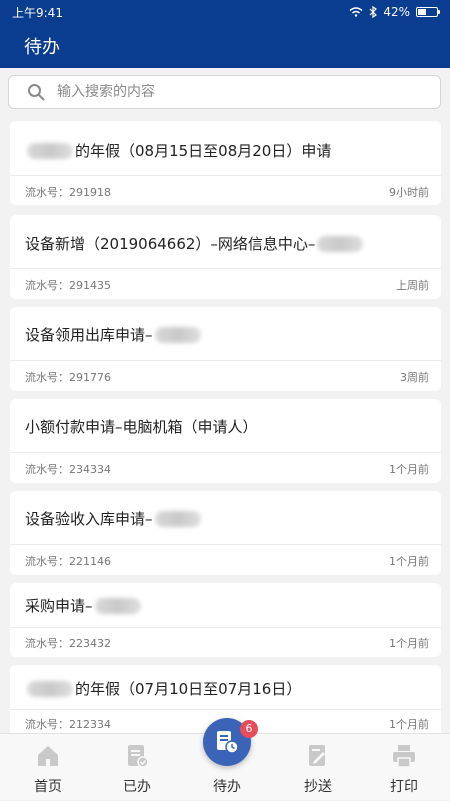  I want to click on serial-number: 流水号：234334, so click(68, 469).